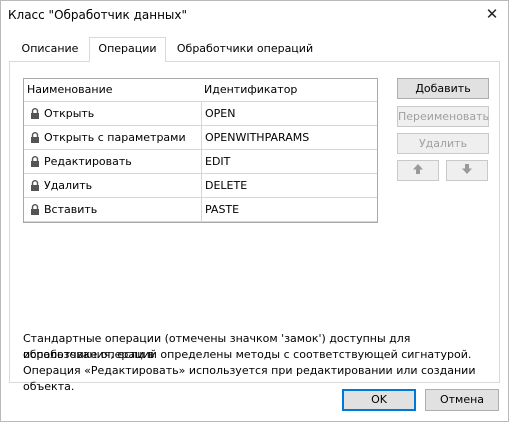  I want to click on row-identifier: EDIT, so click(218, 161).